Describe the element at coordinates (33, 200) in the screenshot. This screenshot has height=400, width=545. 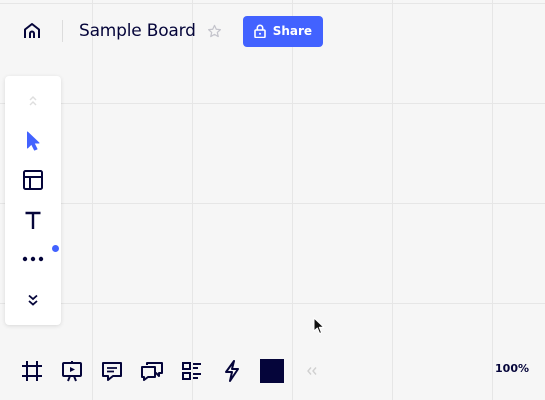
I see `left-toolbar` at that location.